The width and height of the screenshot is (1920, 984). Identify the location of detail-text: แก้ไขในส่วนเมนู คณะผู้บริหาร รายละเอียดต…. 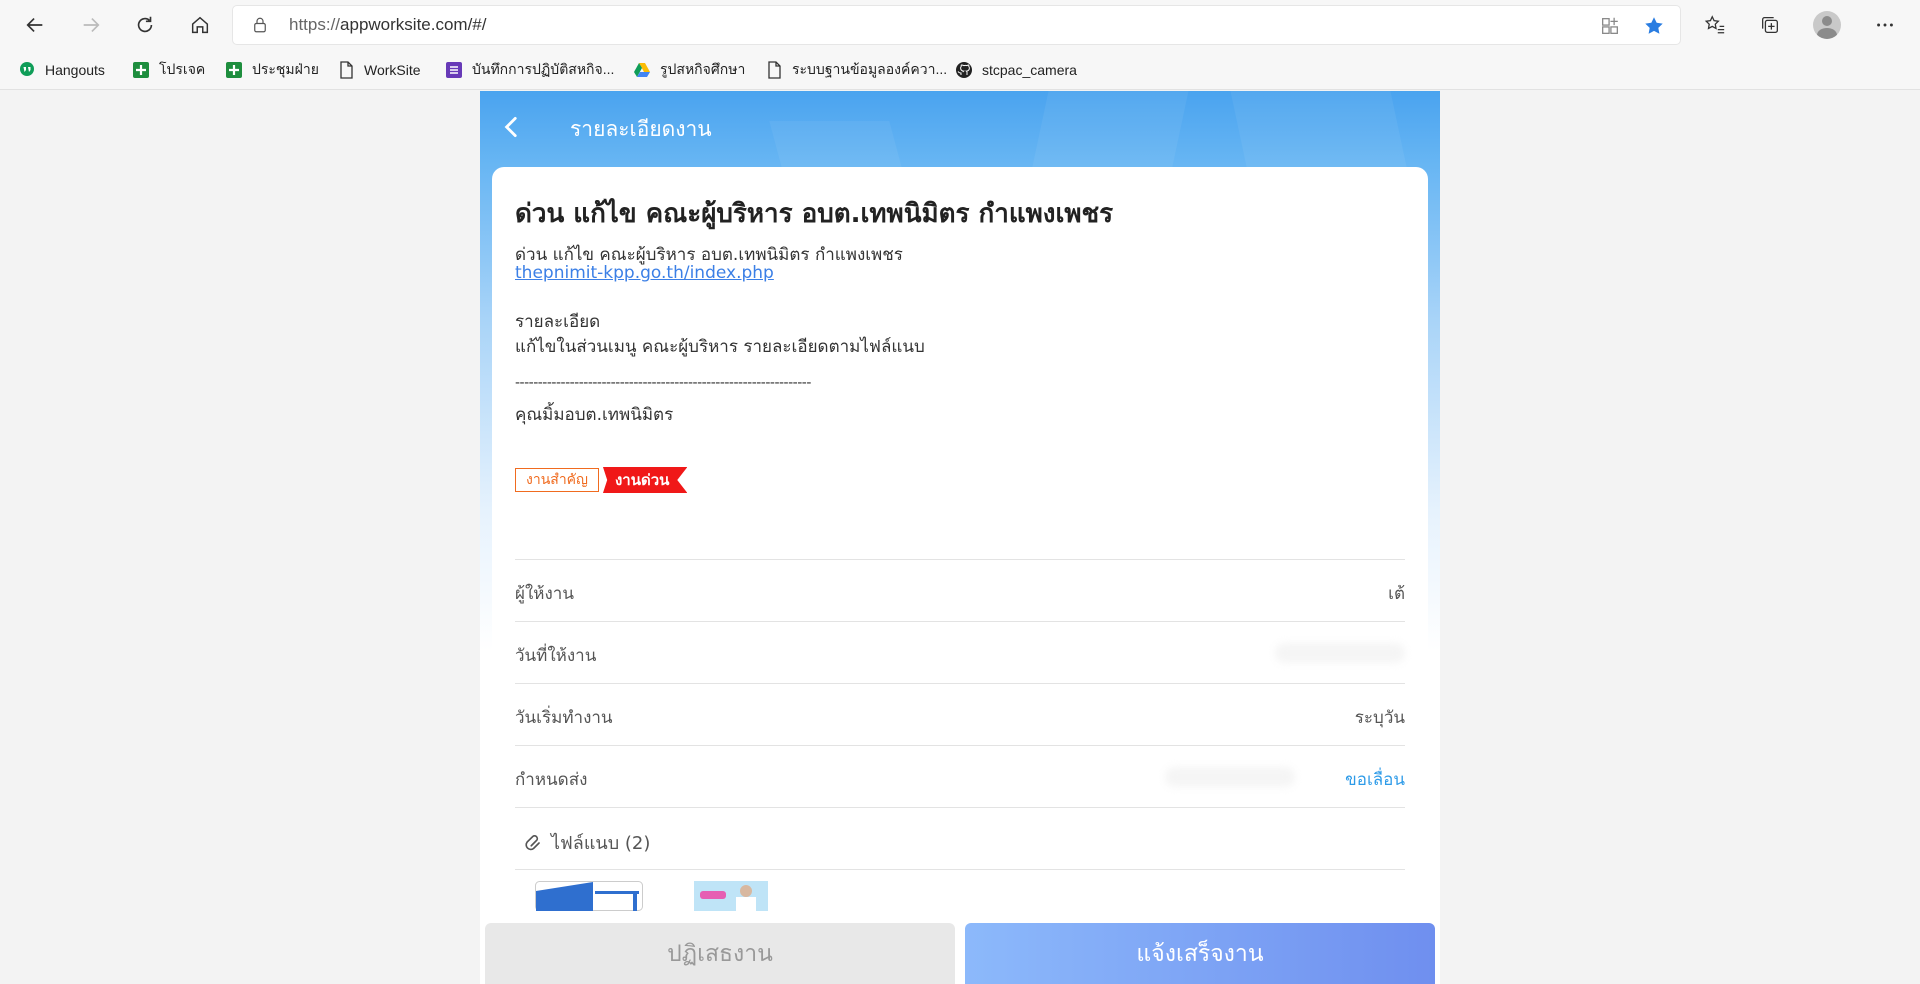
(720, 347).